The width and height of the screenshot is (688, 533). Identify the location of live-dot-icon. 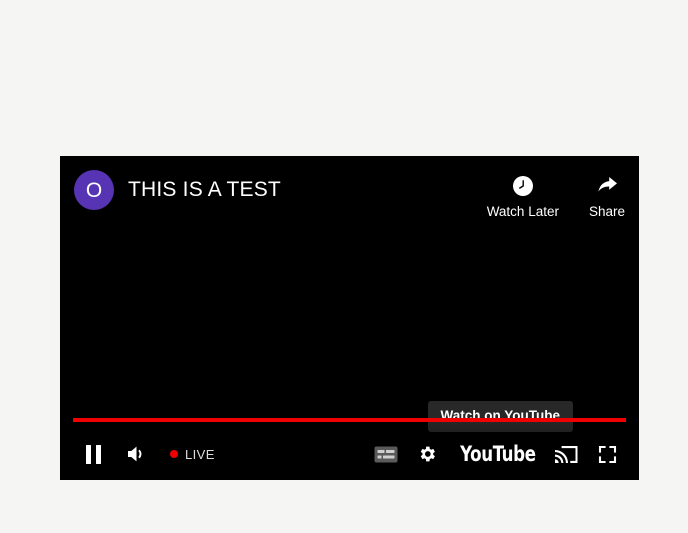
(174, 454).